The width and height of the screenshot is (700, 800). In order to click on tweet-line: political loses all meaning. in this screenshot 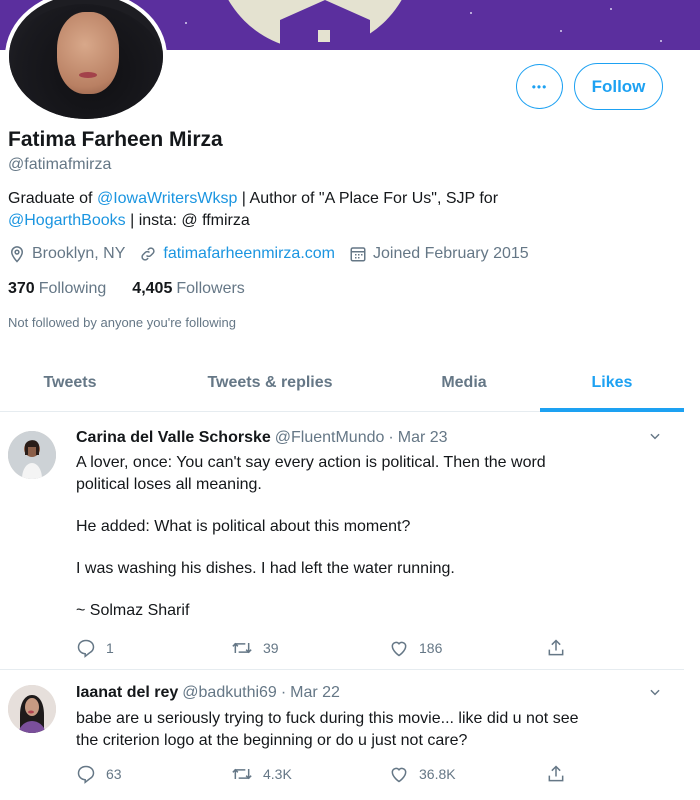, I will do `click(169, 484)`.